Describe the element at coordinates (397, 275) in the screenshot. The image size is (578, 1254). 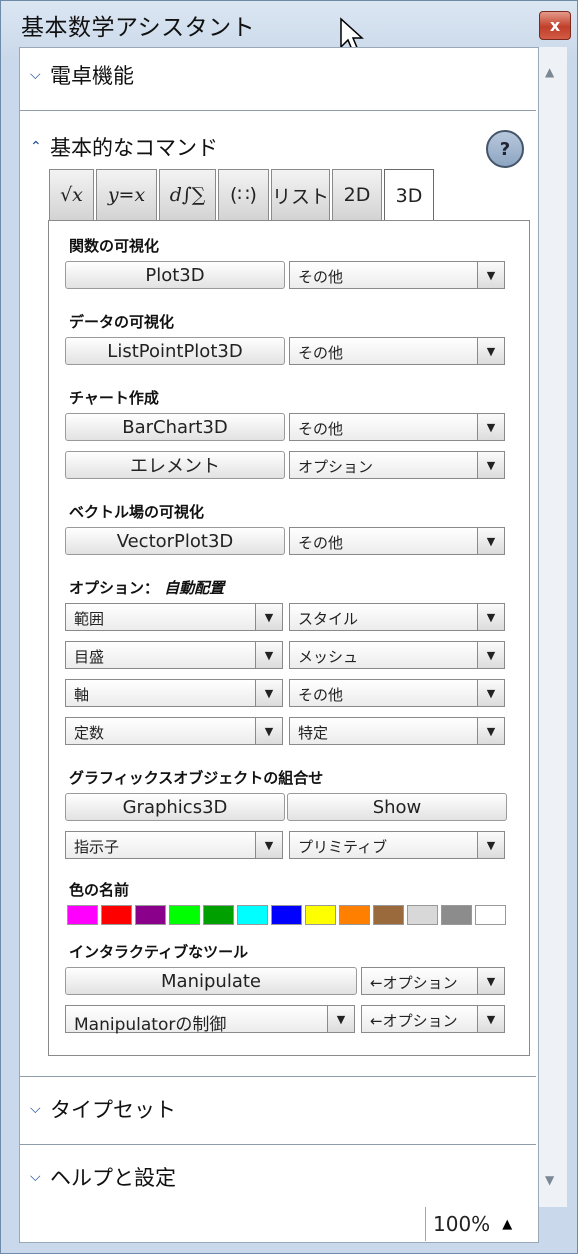
I see `plot3d-other-dropdown: その他 ▼` at that location.